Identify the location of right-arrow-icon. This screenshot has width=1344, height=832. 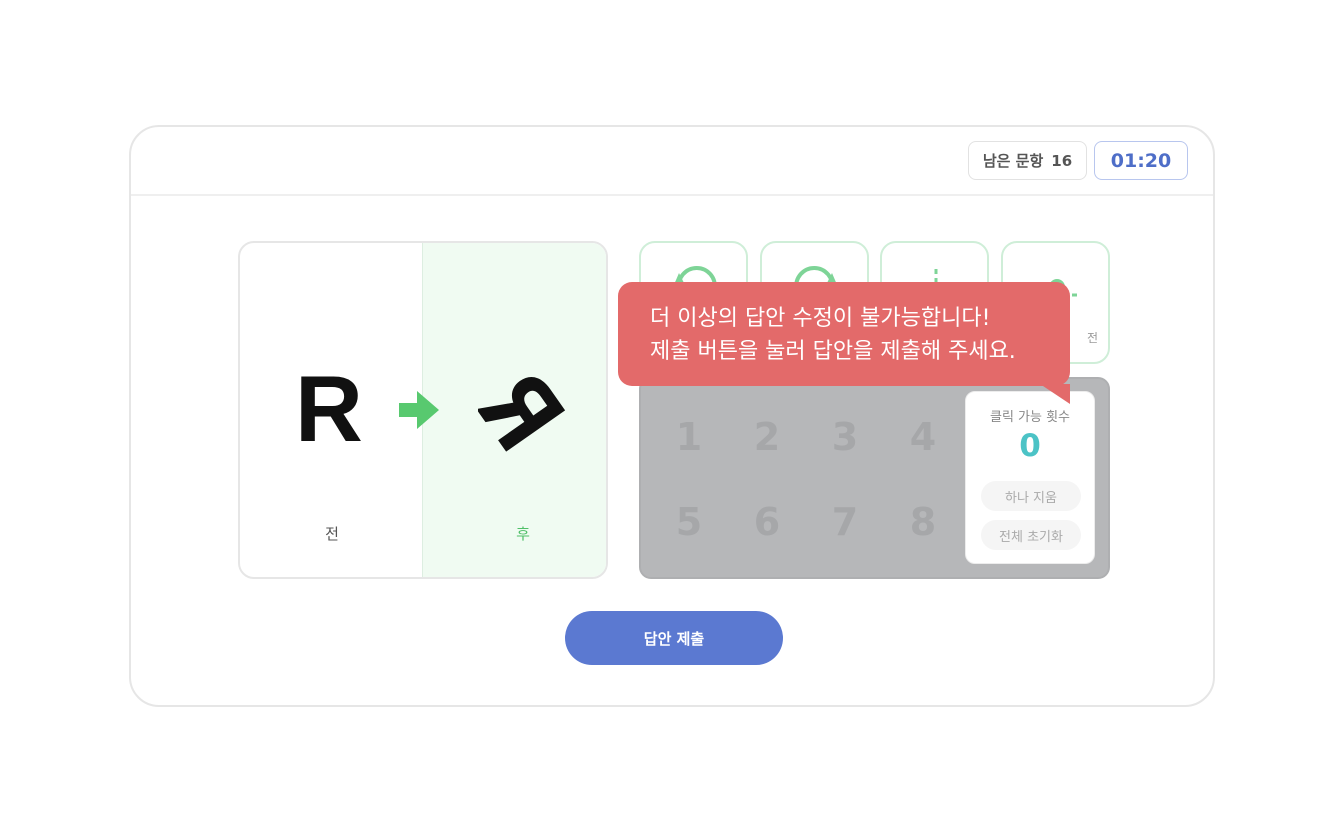
(419, 410).